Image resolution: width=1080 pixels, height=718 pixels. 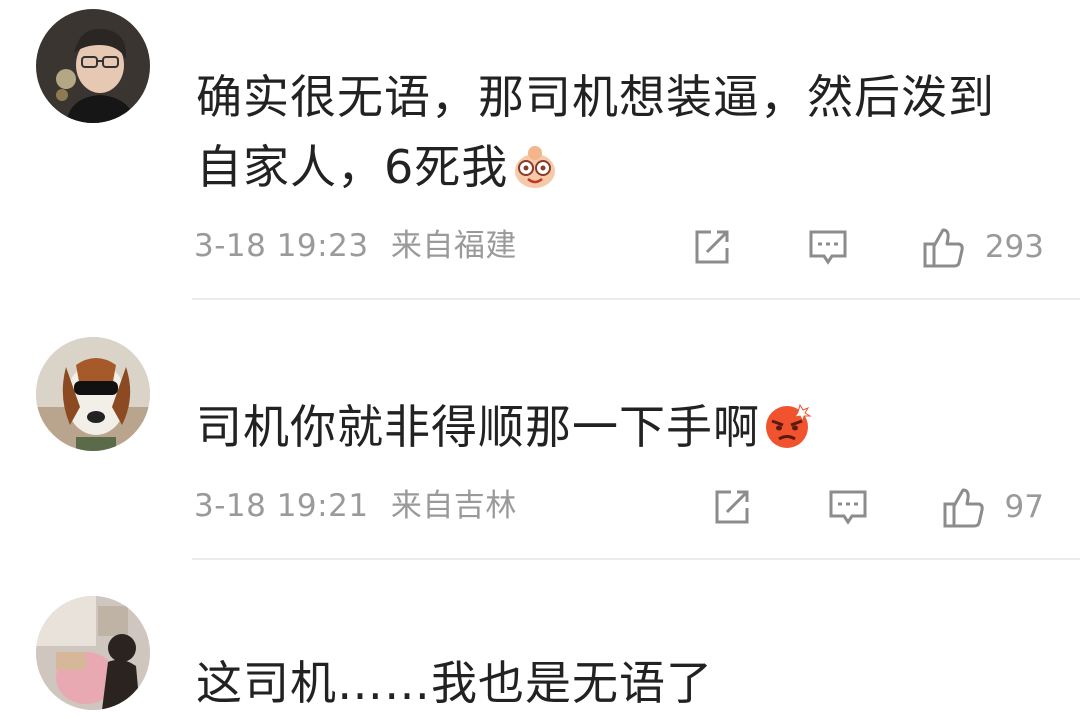 I want to click on comment-text: 这司机……我也是无语了, so click(x=616, y=683).